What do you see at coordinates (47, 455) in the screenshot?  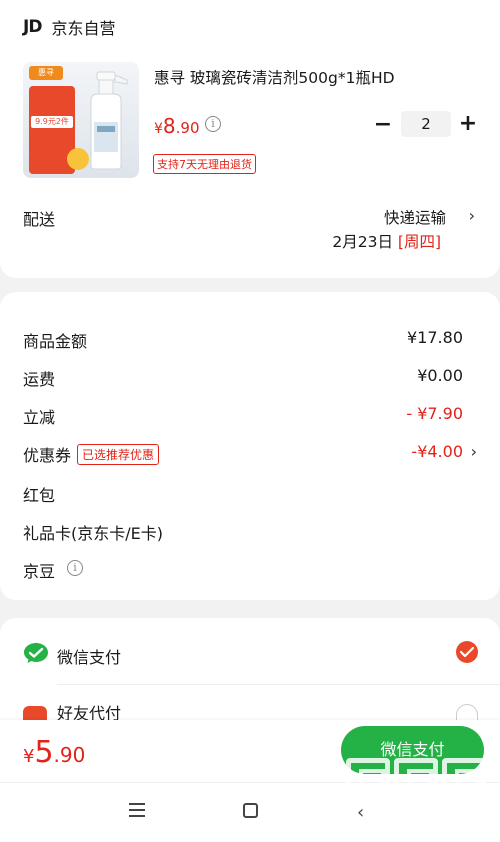 I see `summary-label-coupon: 优惠券` at bounding box center [47, 455].